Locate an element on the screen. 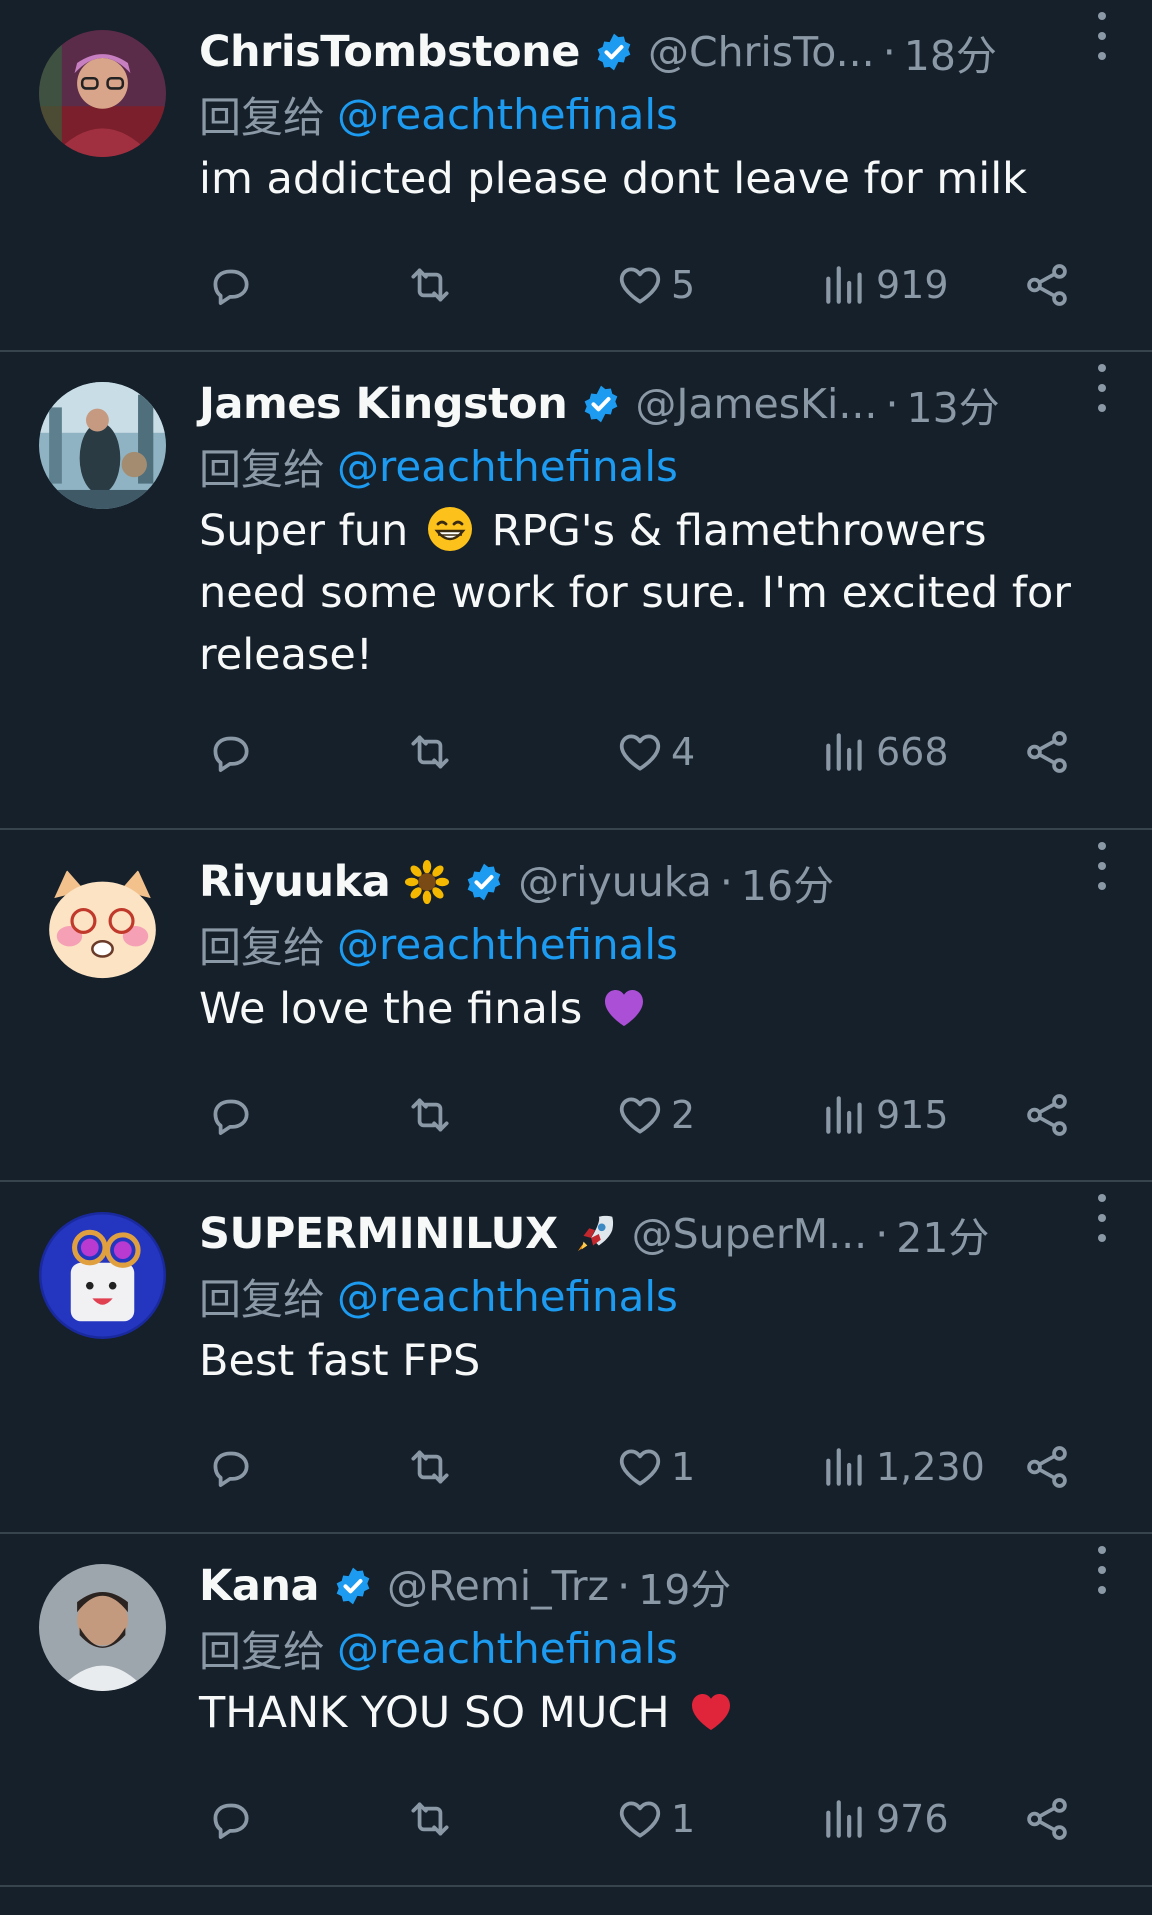 The height and width of the screenshot is (1915, 1152). heart-icon is located at coordinates (640, 1115).